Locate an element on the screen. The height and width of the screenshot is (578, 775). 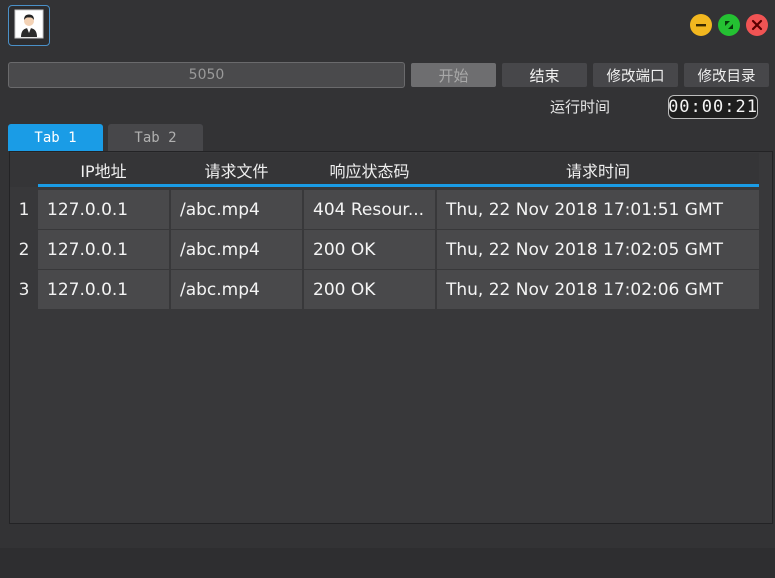
user-avatar-icon is located at coordinates (29, 26).